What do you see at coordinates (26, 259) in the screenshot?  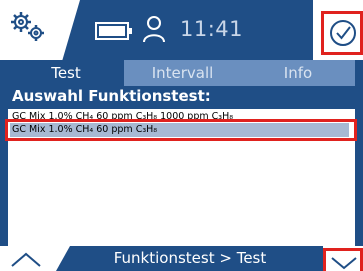 I see `chevron-up-icon` at bounding box center [26, 259].